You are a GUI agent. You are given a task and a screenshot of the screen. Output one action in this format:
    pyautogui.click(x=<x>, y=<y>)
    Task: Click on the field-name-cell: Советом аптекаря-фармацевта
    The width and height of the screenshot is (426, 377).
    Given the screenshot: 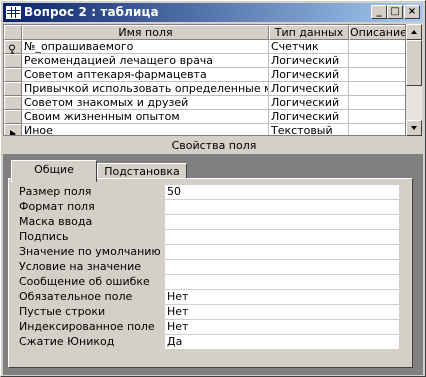 What is the action you would take?
    pyautogui.click(x=145, y=75)
    